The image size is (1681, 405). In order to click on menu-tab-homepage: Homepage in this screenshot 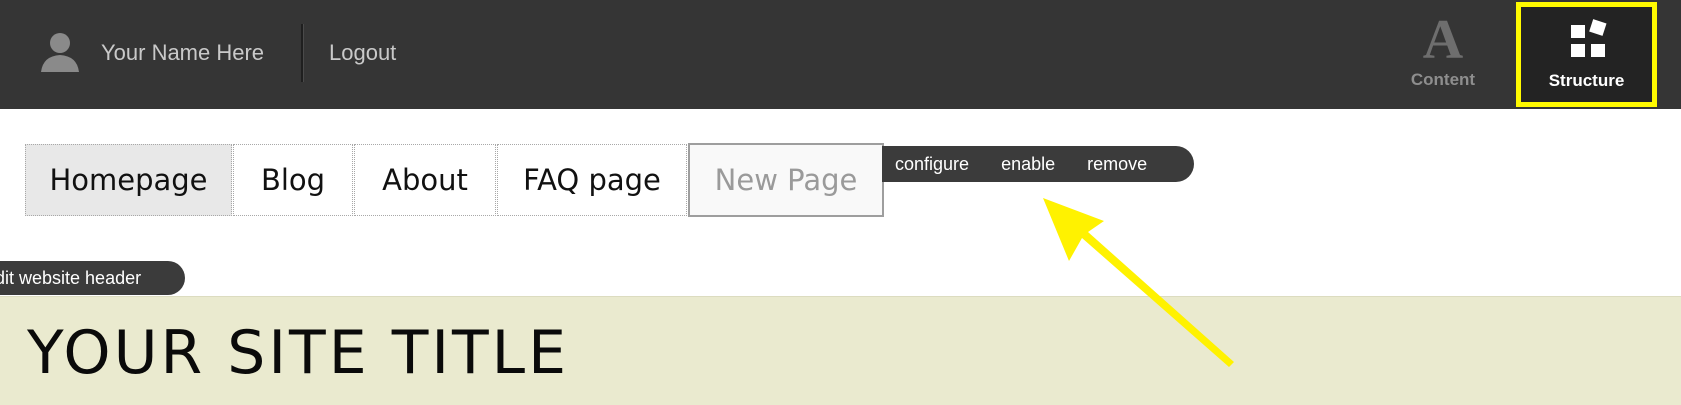, I will do `click(128, 180)`.